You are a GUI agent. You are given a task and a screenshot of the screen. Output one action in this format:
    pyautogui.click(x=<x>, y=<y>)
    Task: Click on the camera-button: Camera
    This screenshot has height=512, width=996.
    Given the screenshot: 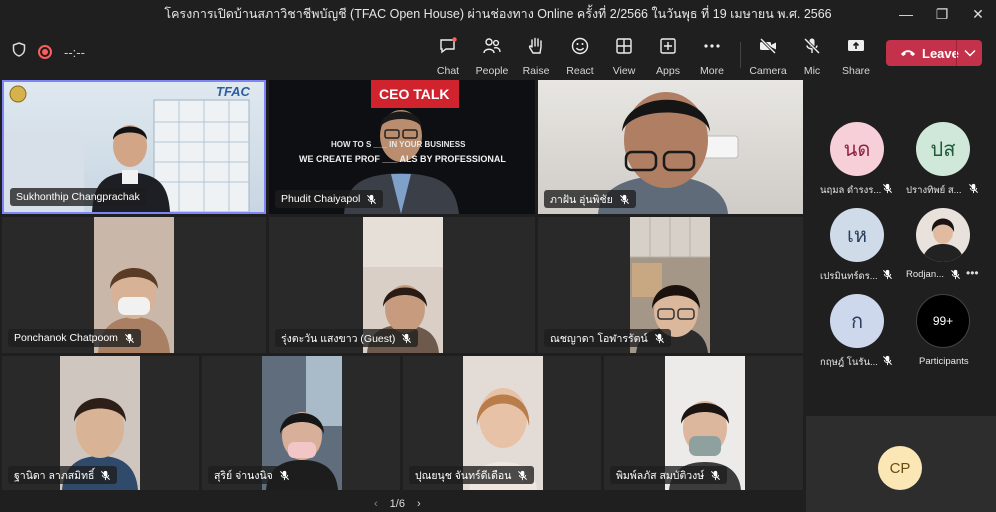 What is the action you would take?
    pyautogui.click(x=768, y=56)
    